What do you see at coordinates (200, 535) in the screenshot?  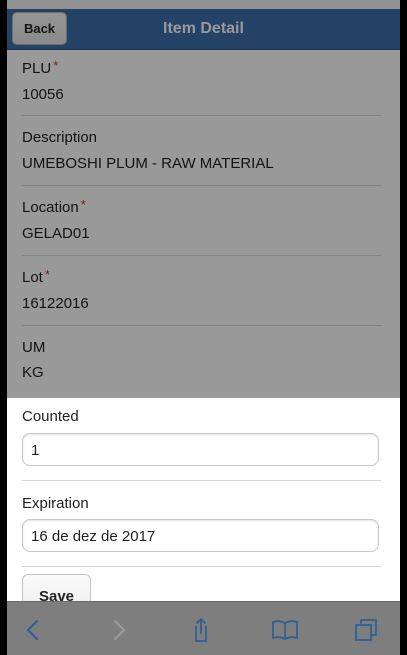 I see `expiration-input: 16 de dez de 2017` at bounding box center [200, 535].